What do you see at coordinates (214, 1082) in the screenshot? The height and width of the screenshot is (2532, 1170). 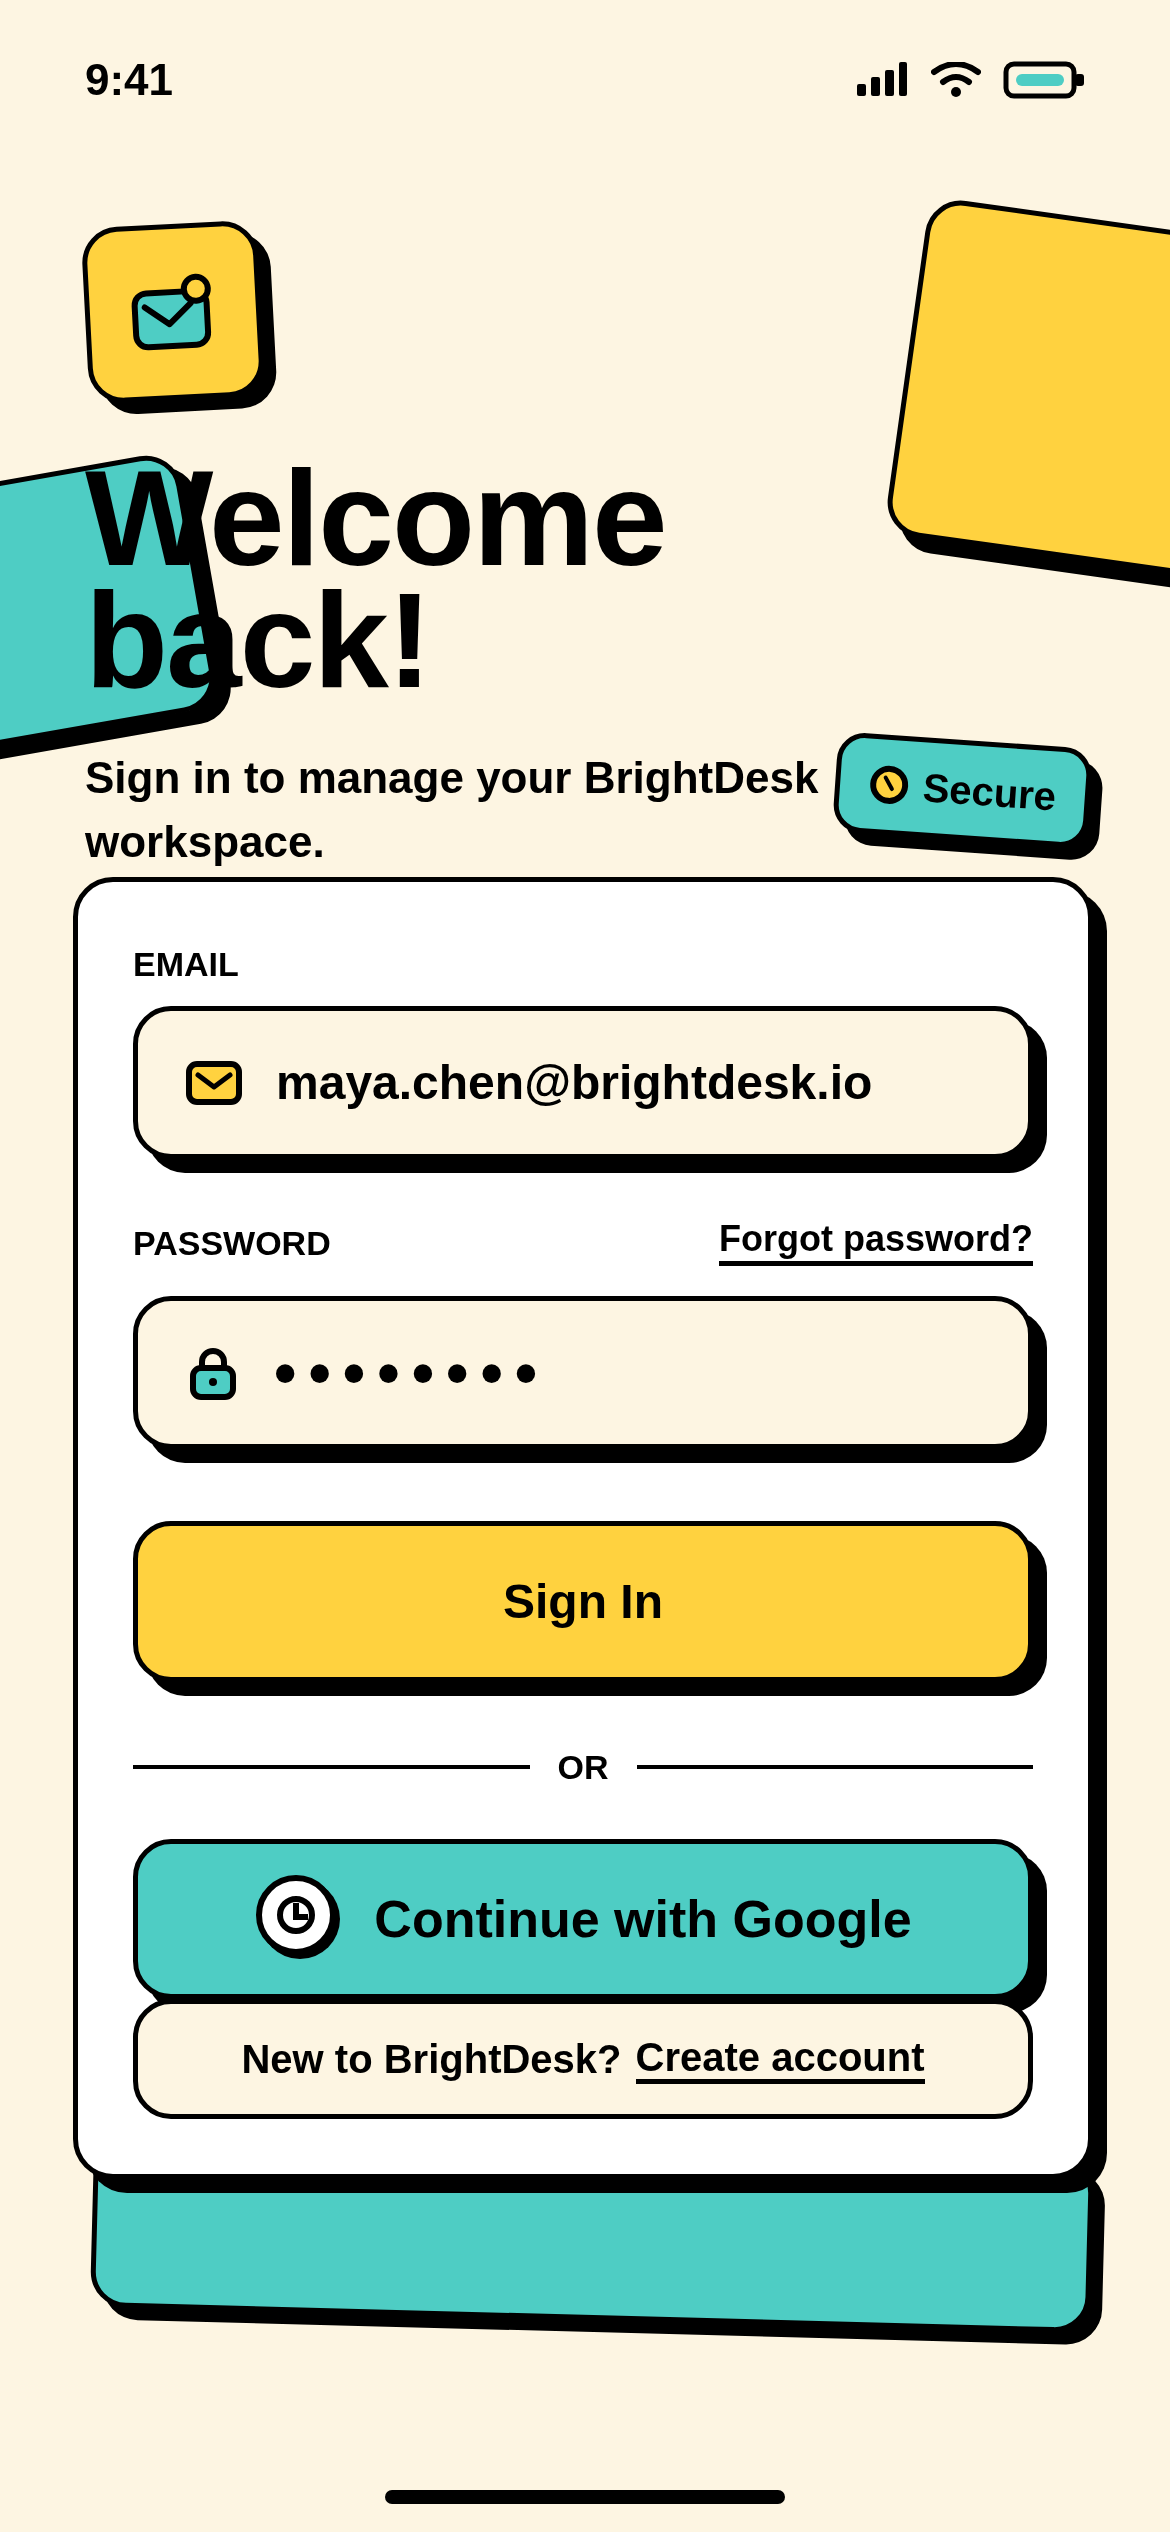 I see `mail-icon` at bounding box center [214, 1082].